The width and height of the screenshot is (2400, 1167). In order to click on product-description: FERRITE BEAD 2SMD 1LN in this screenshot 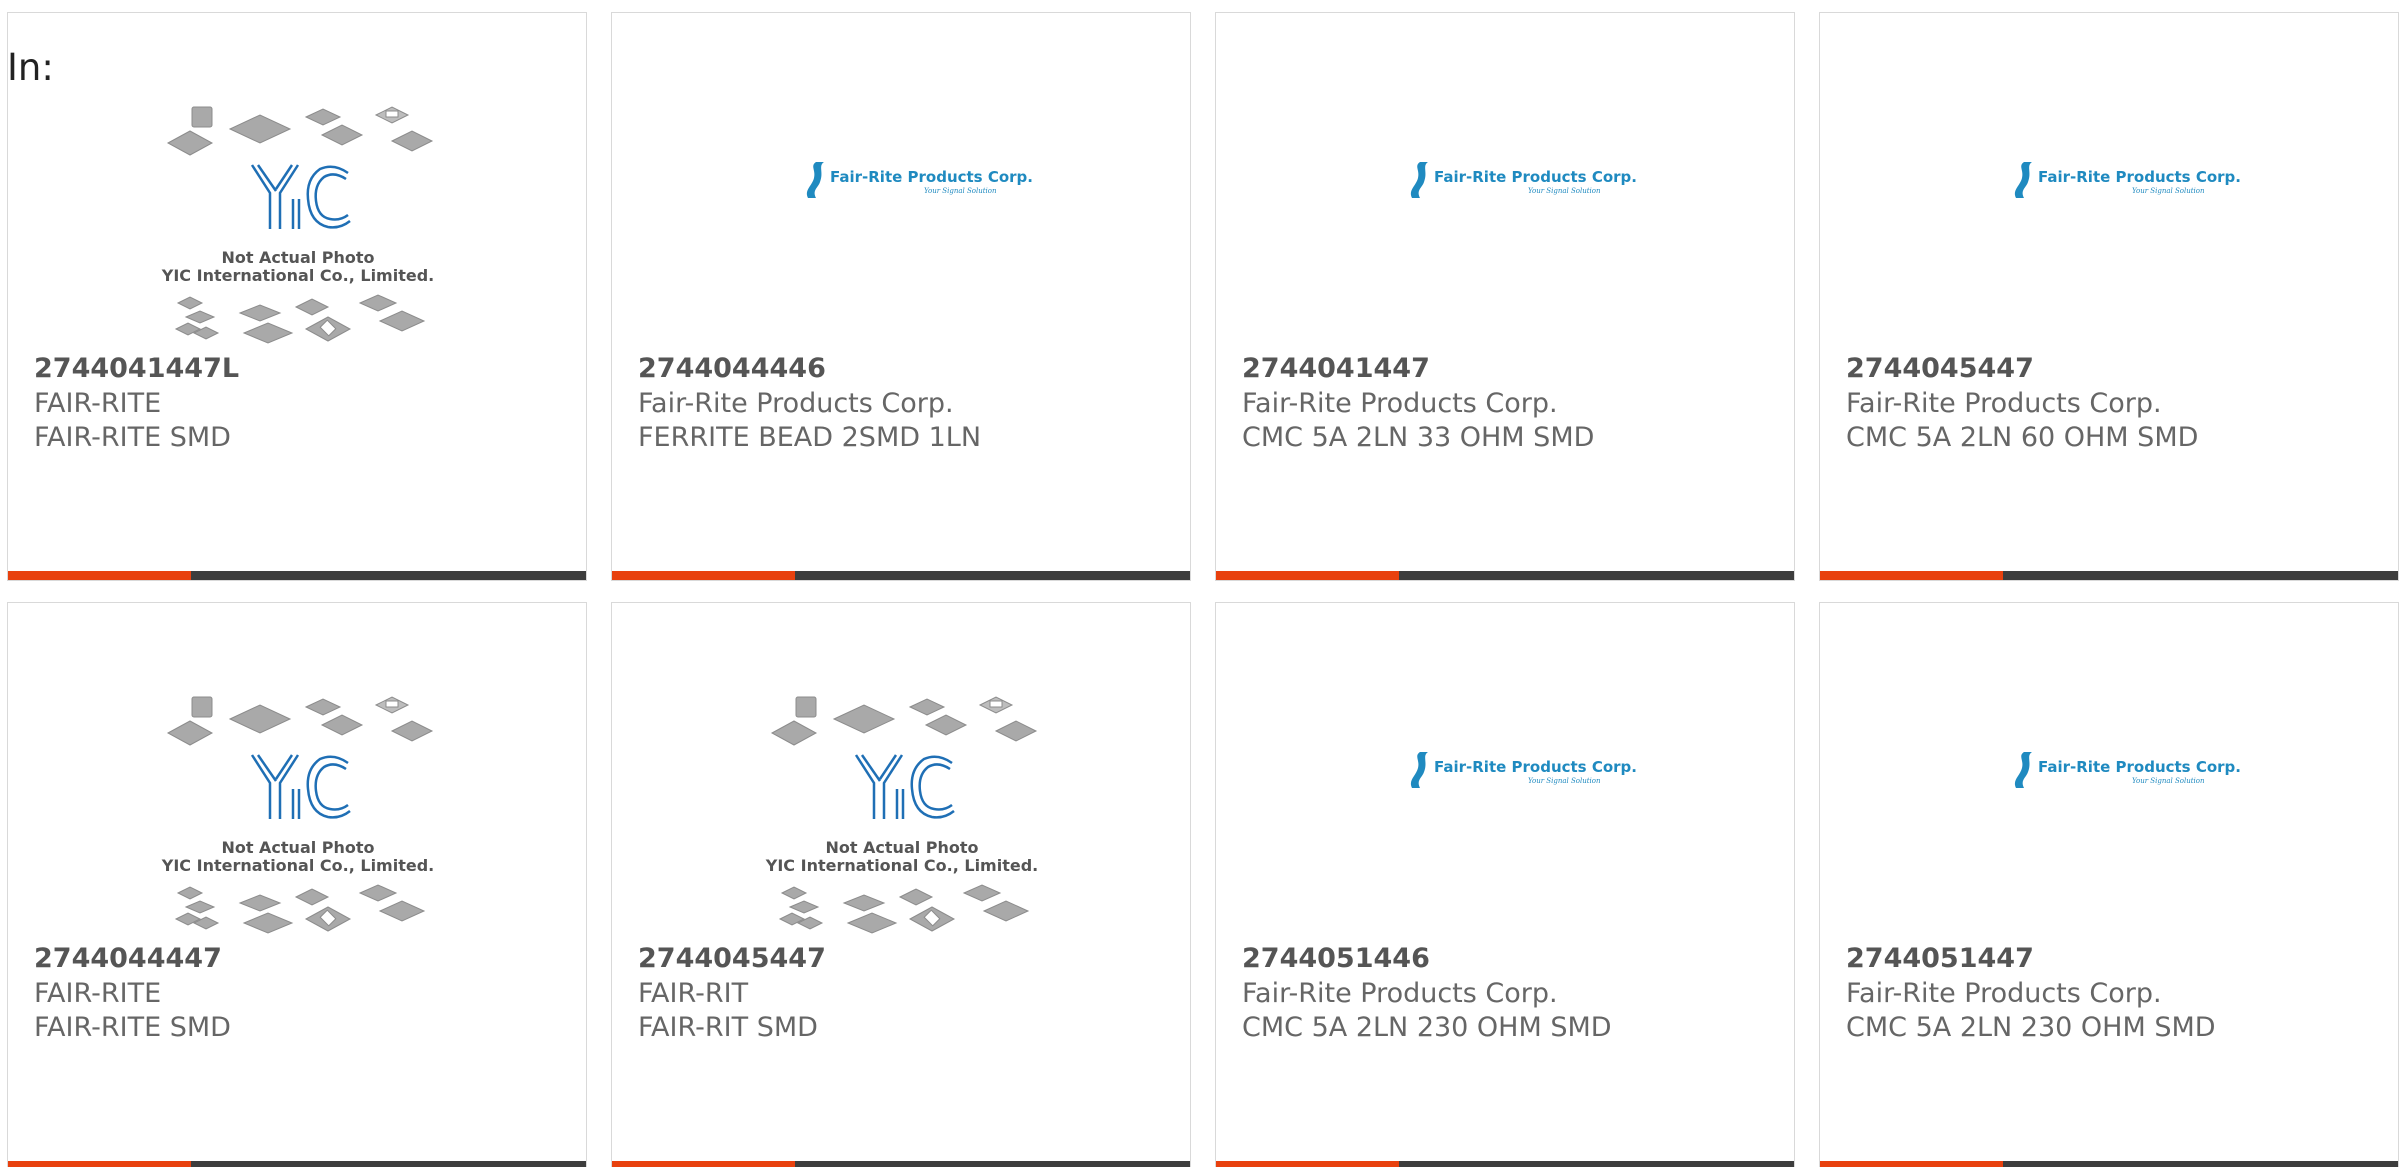, I will do `click(810, 437)`.